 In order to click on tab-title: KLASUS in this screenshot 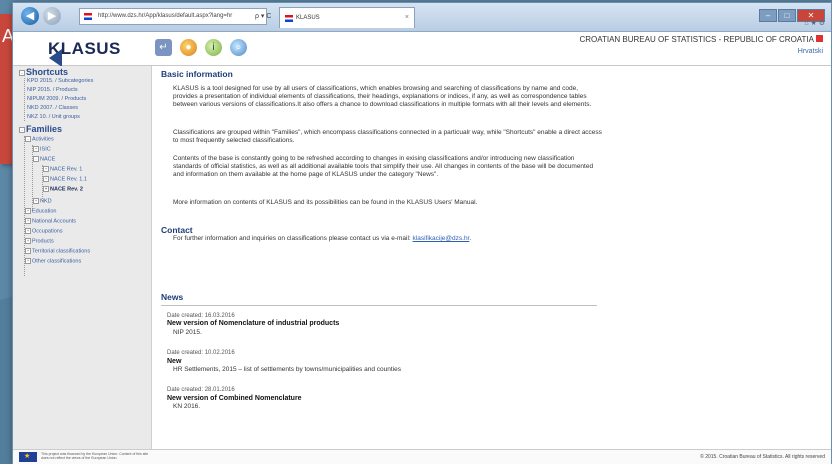, I will do `click(308, 18)`.